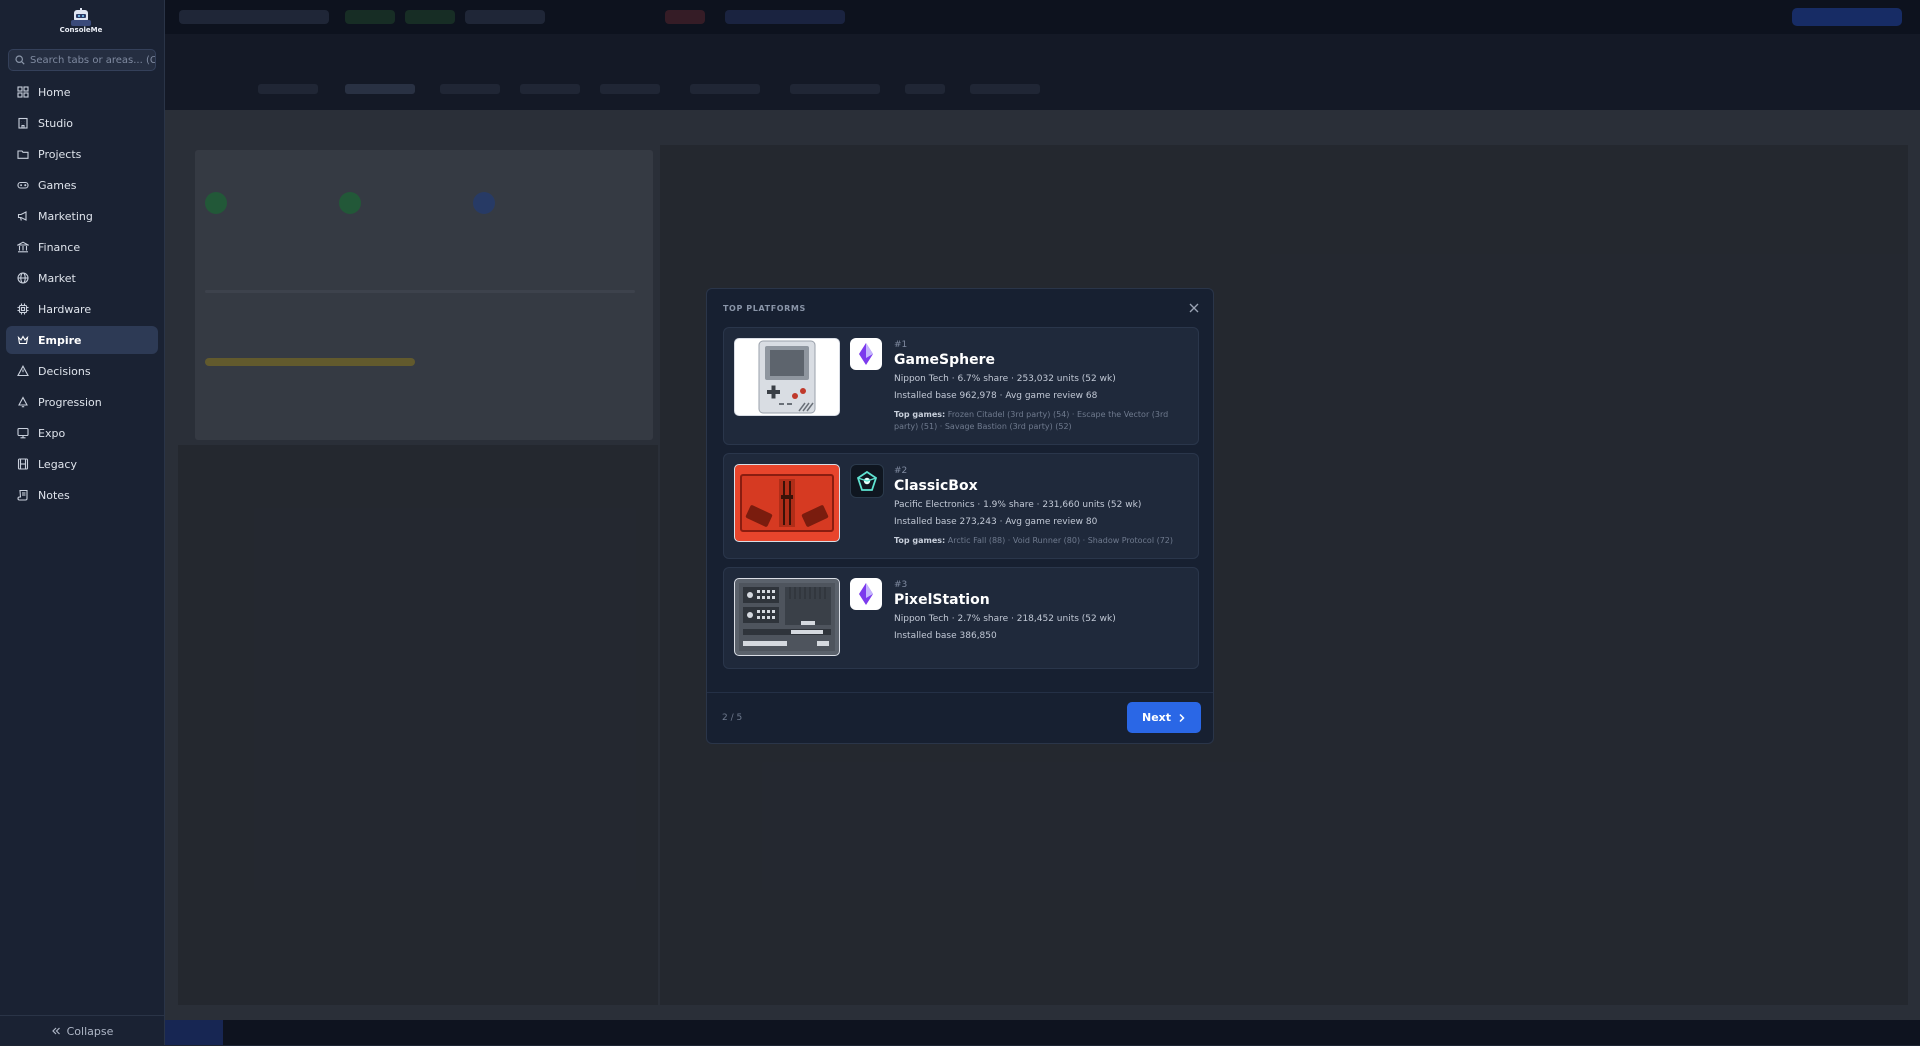 Image resolution: width=1920 pixels, height=1046 pixels. Describe the element at coordinates (22, 495) in the screenshot. I see `scroll-icon` at that location.